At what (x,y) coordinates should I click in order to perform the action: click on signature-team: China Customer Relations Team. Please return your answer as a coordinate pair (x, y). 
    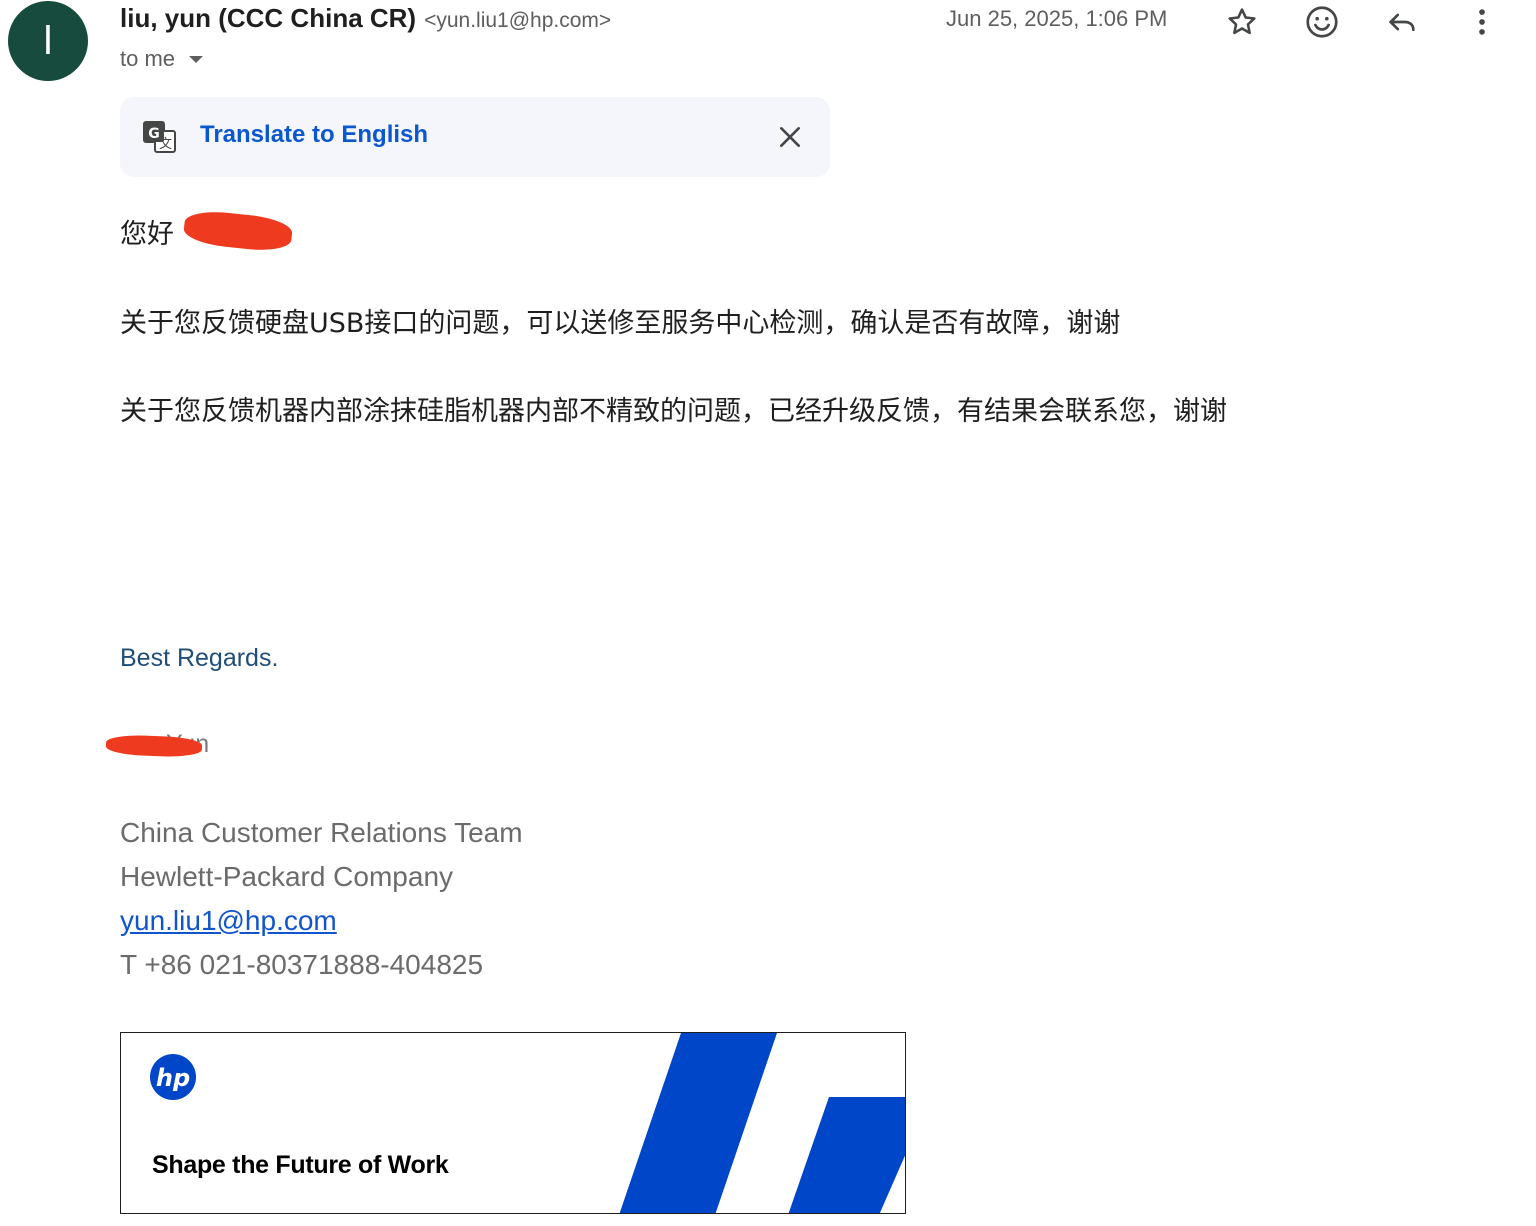
    Looking at the image, I should click on (321, 832).